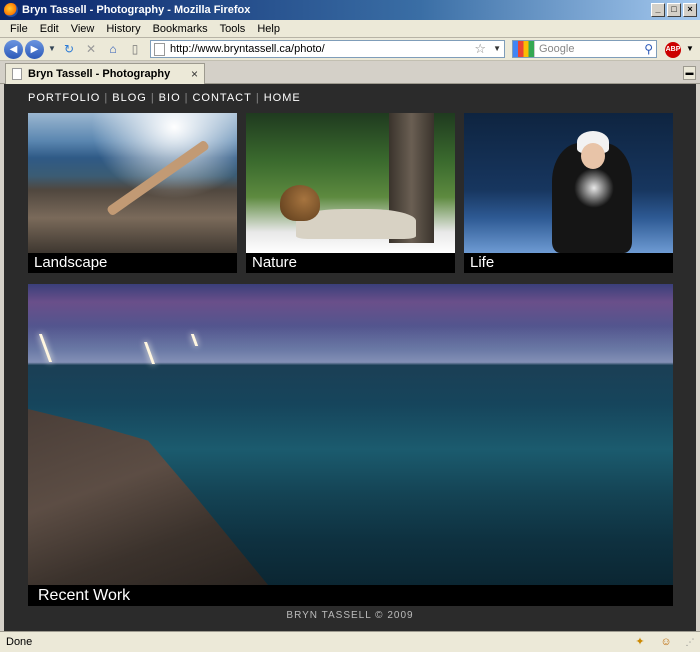 This screenshot has width=700, height=652. I want to click on gallery-life: Life, so click(568, 193).